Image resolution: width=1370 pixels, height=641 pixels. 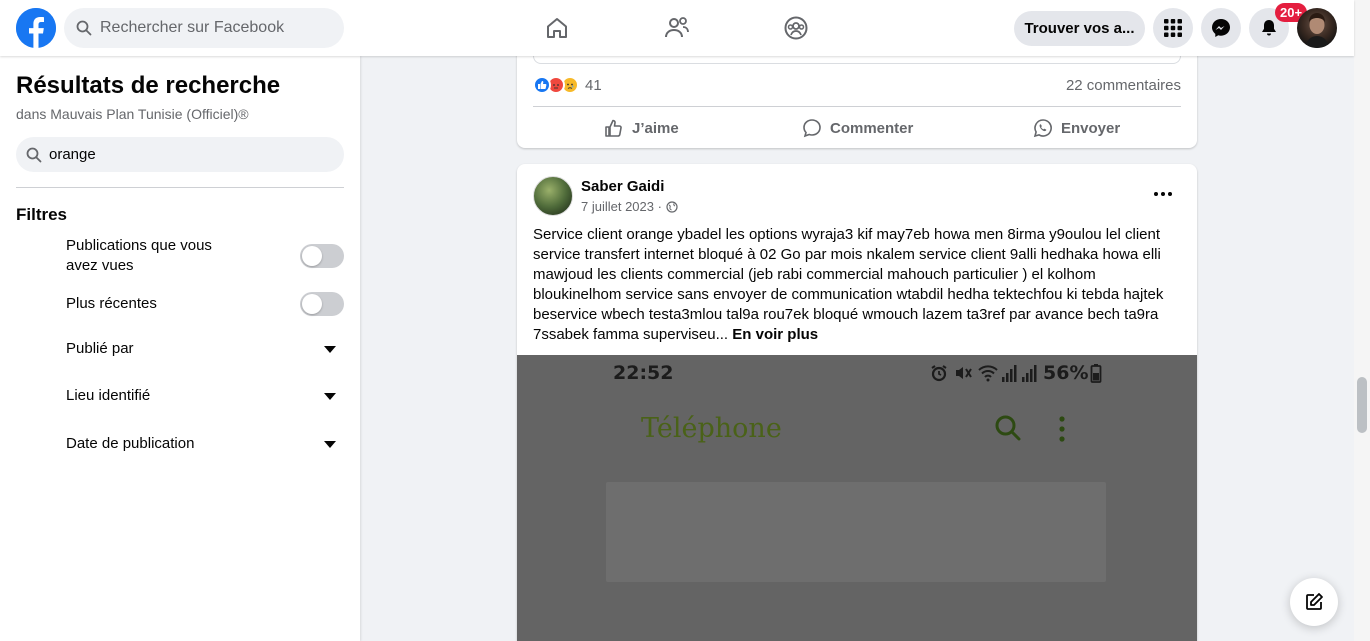 I want to click on groups-icon, so click(x=796, y=28).